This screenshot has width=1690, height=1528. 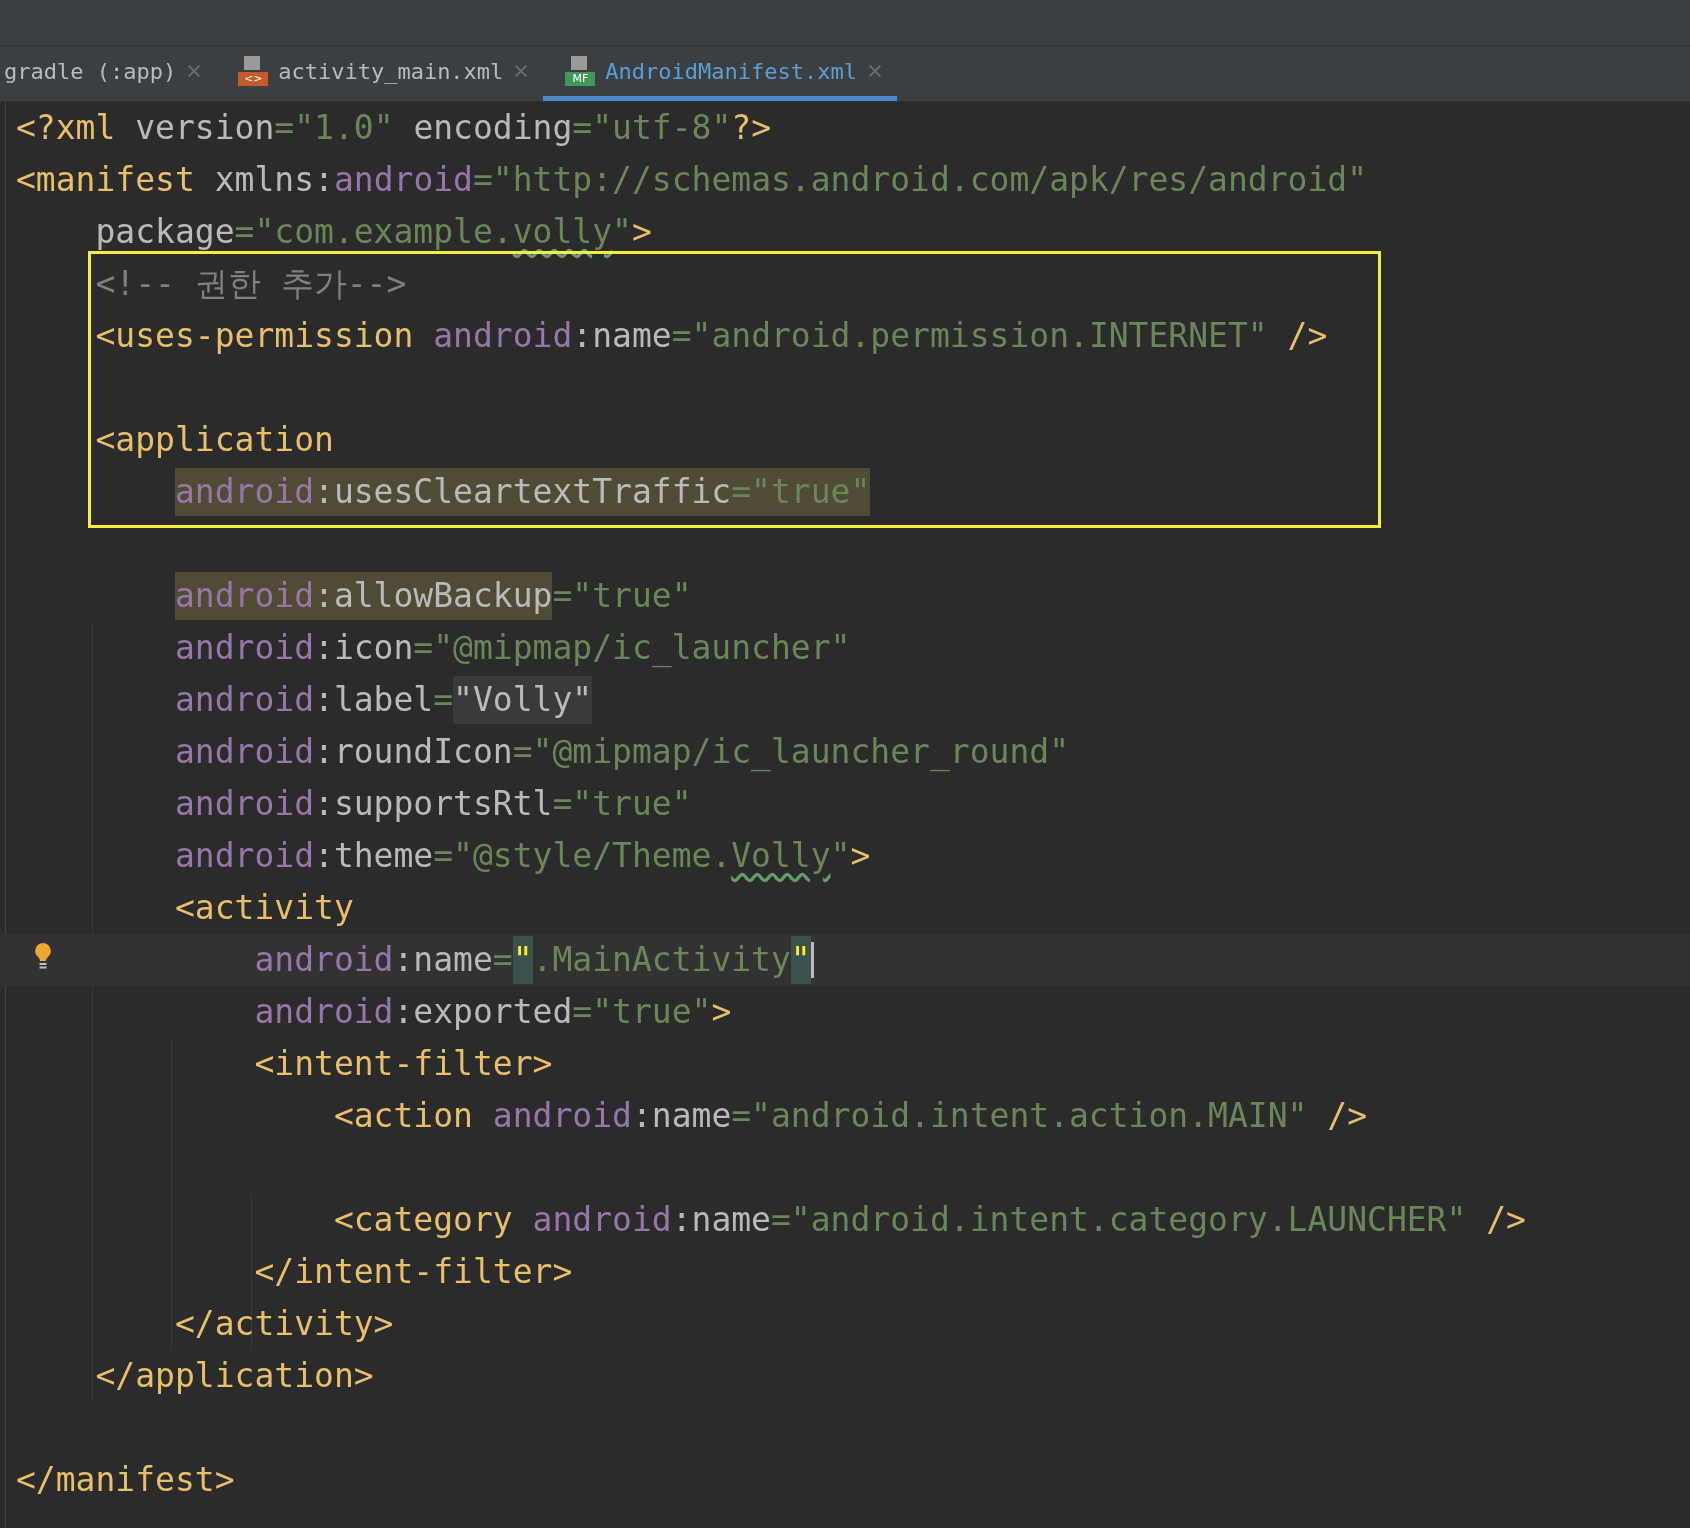 What do you see at coordinates (512, 648) in the screenshot?
I see `code-line: android:icon="@mipmap/ic_launcher"` at bounding box center [512, 648].